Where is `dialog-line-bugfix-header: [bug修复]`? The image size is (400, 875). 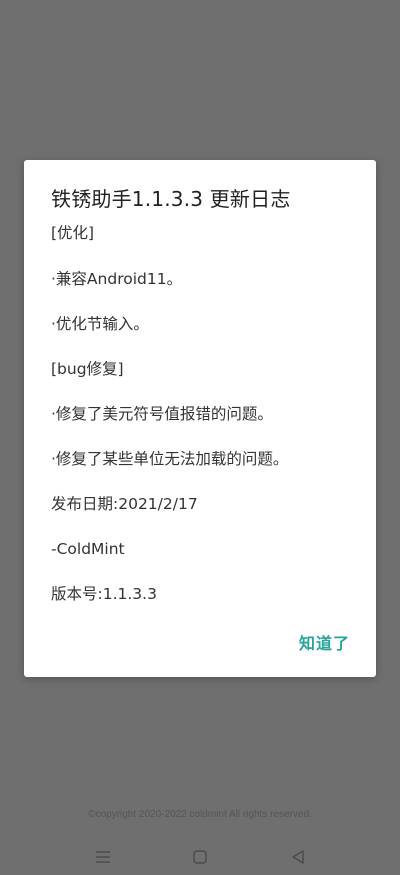
dialog-line-bugfix-header: [bug修复] is located at coordinates (87, 369).